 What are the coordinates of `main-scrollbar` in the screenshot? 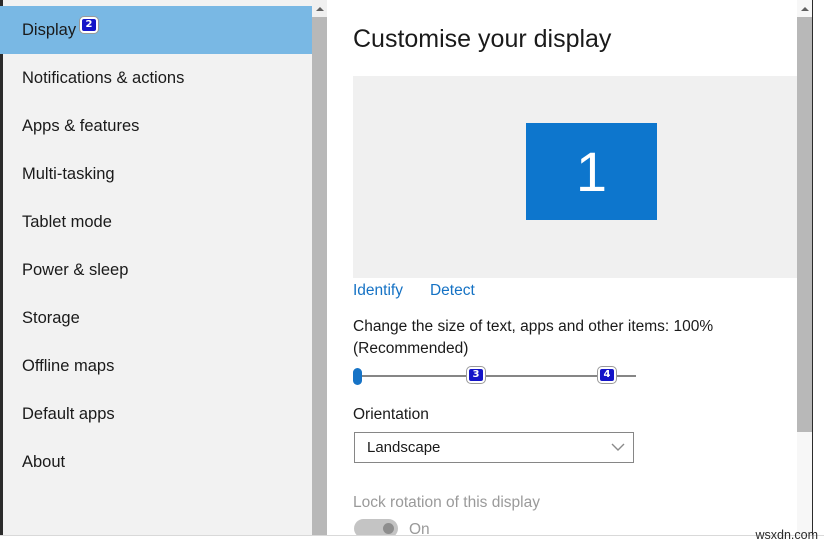 It's located at (804, 267).